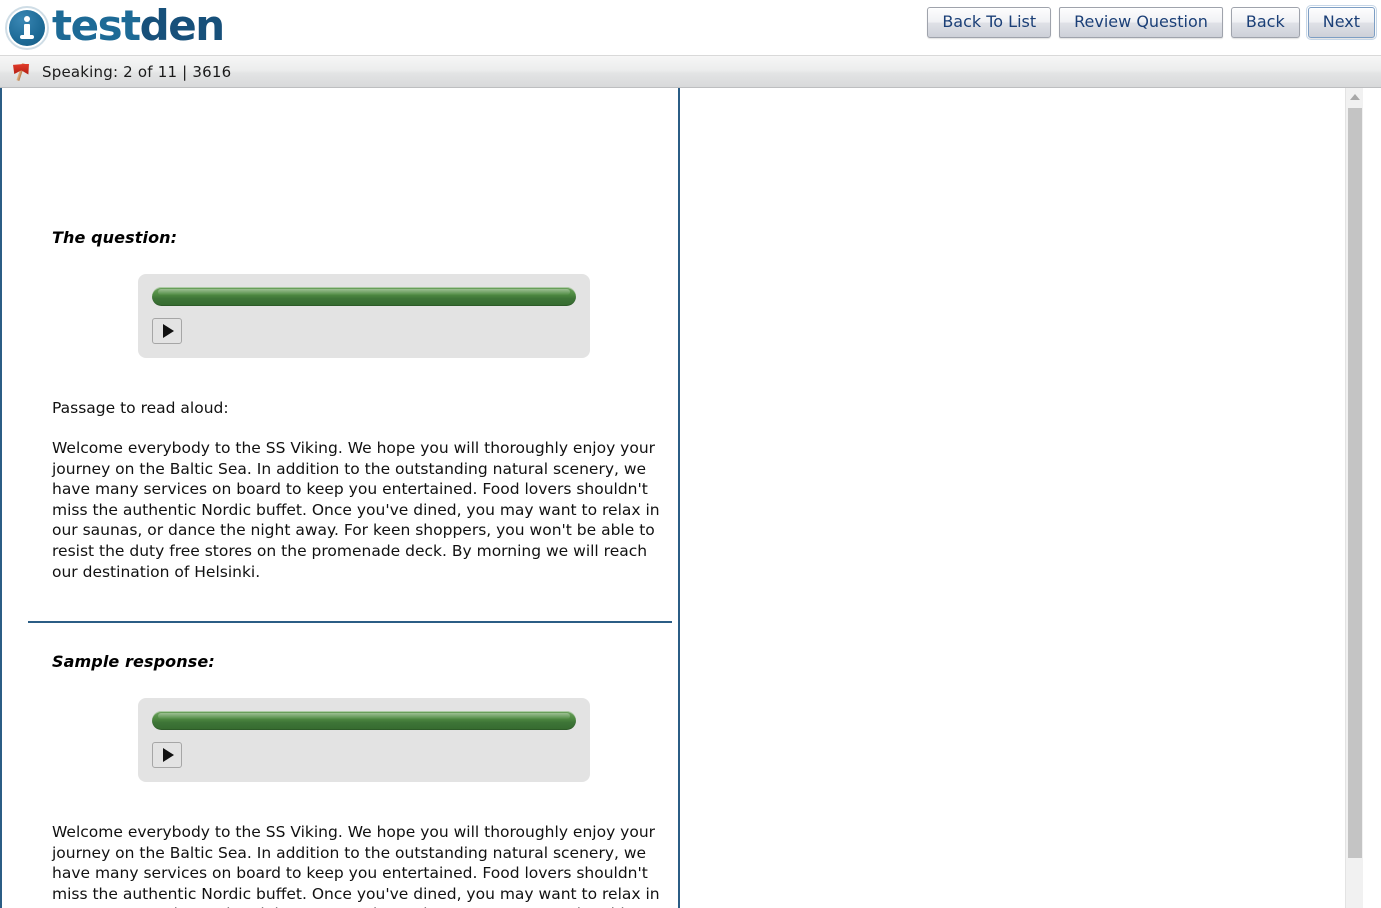 The image size is (1381, 908). What do you see at coordinates (690, 72) in the screenshot?
I see `status-bar: Speaking: 2 of 11 | 3616` at bounding box center [690, 72].